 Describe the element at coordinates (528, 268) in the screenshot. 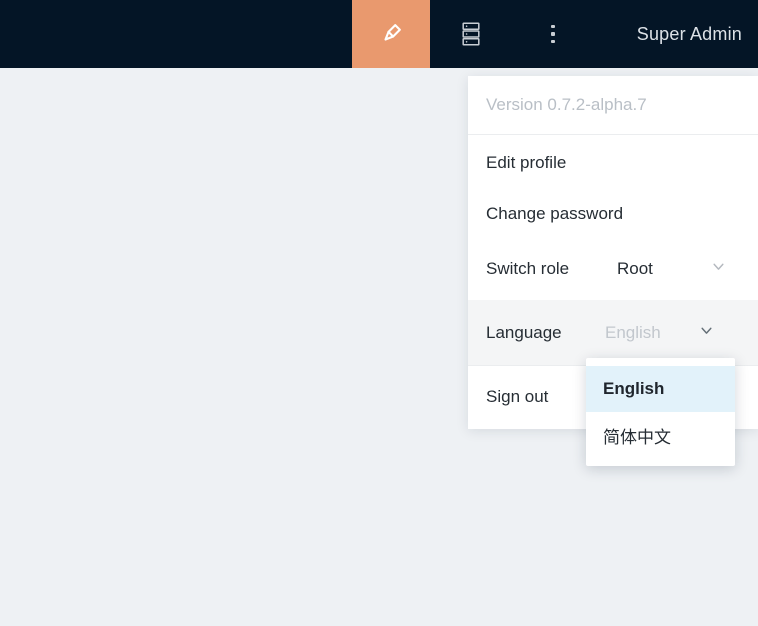

I see `switch-role-label: Switch role` at that location.